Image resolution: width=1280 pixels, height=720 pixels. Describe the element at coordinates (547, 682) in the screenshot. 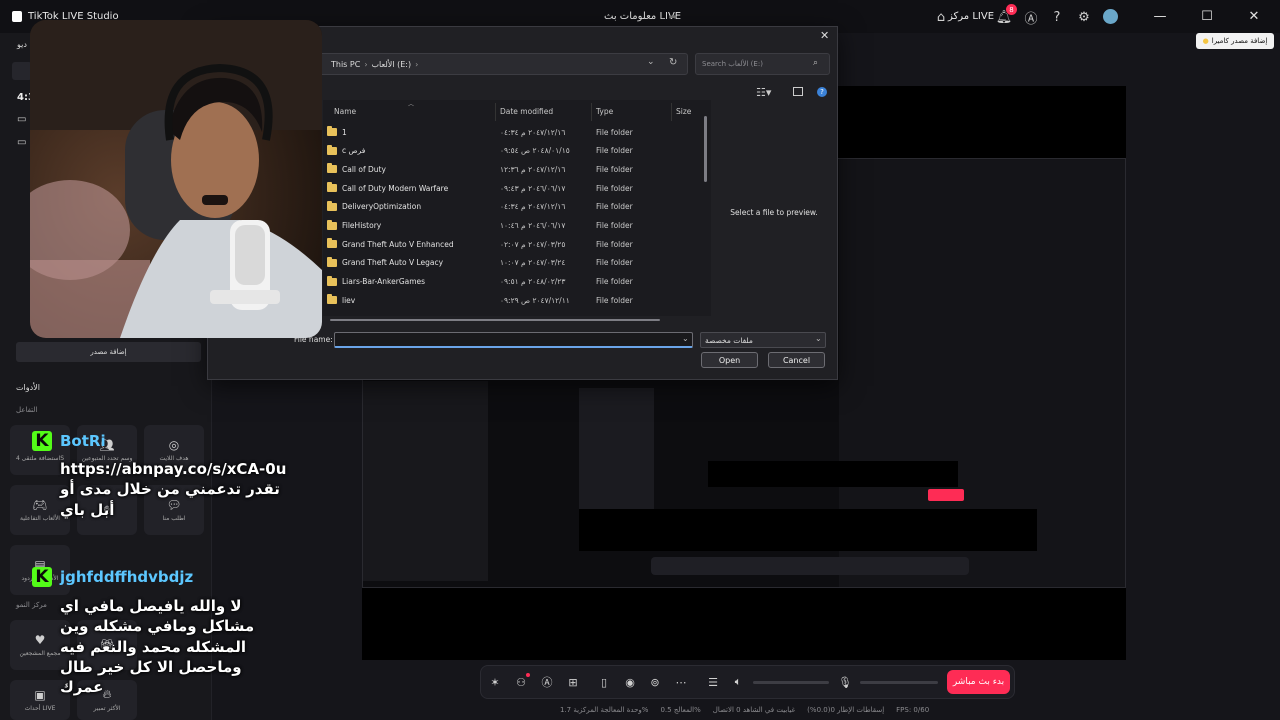

I see `ai-avatar-icon: Ⓐ` at that location.